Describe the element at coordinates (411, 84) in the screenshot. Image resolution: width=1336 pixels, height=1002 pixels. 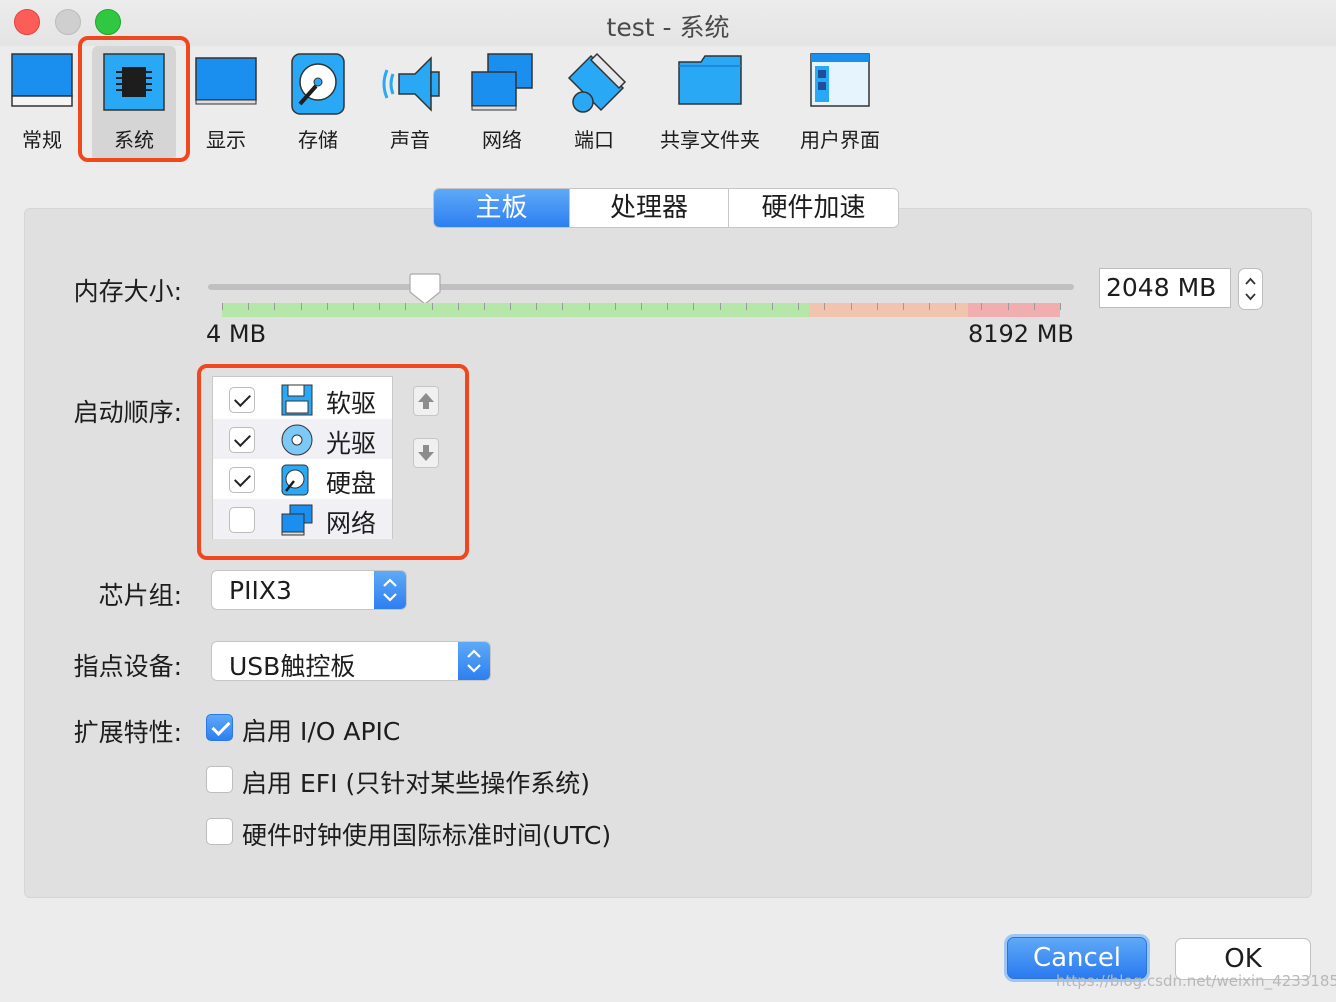
I see `speaker-icon` at that location.